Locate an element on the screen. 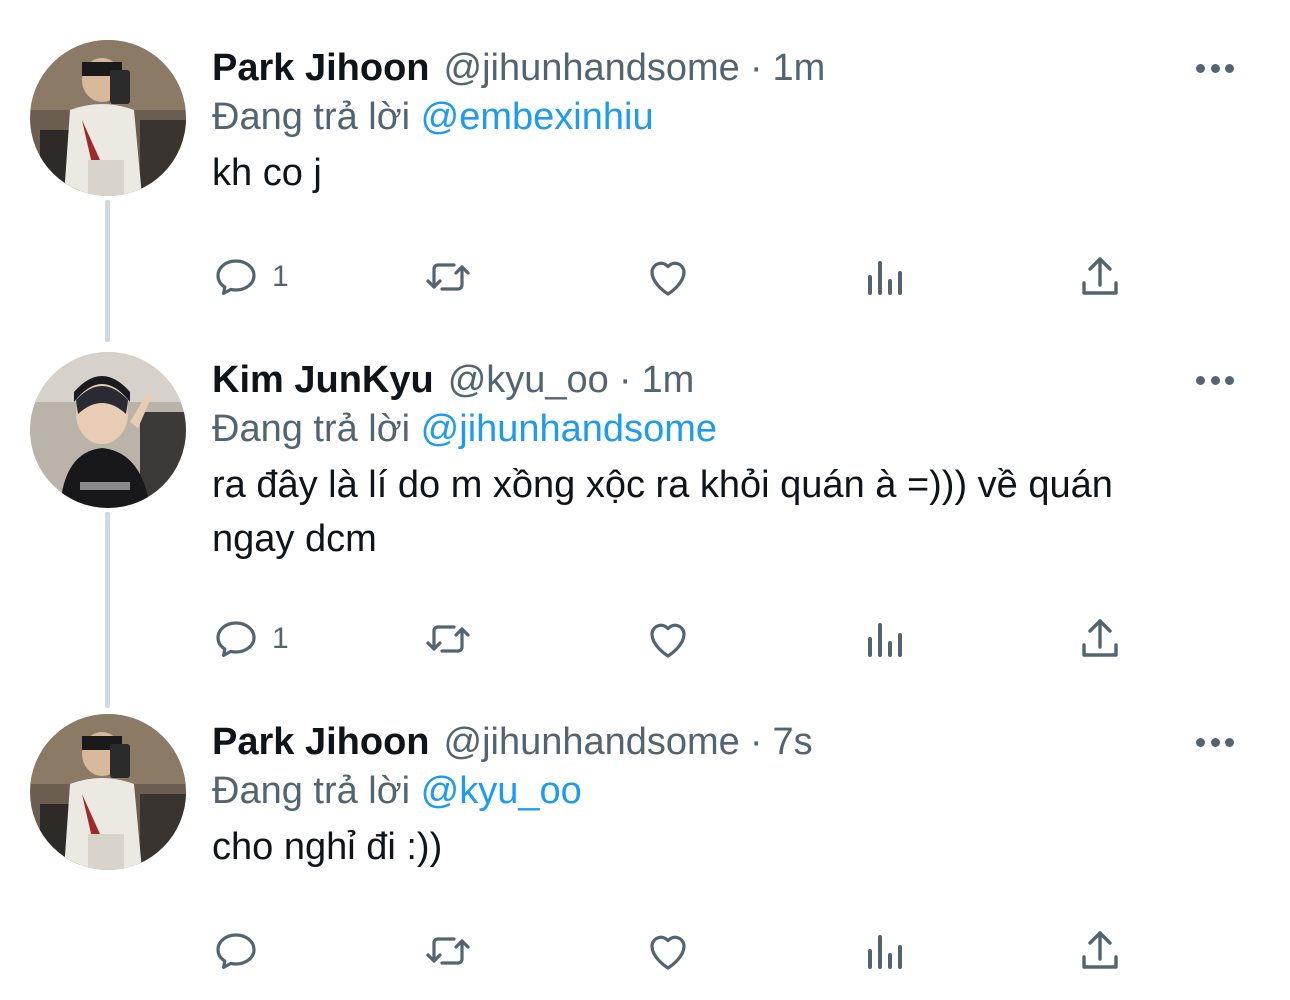 The width and height of the screenshot is (1290, 1000). timestamp: 7s is located at coordinates (792, 742).